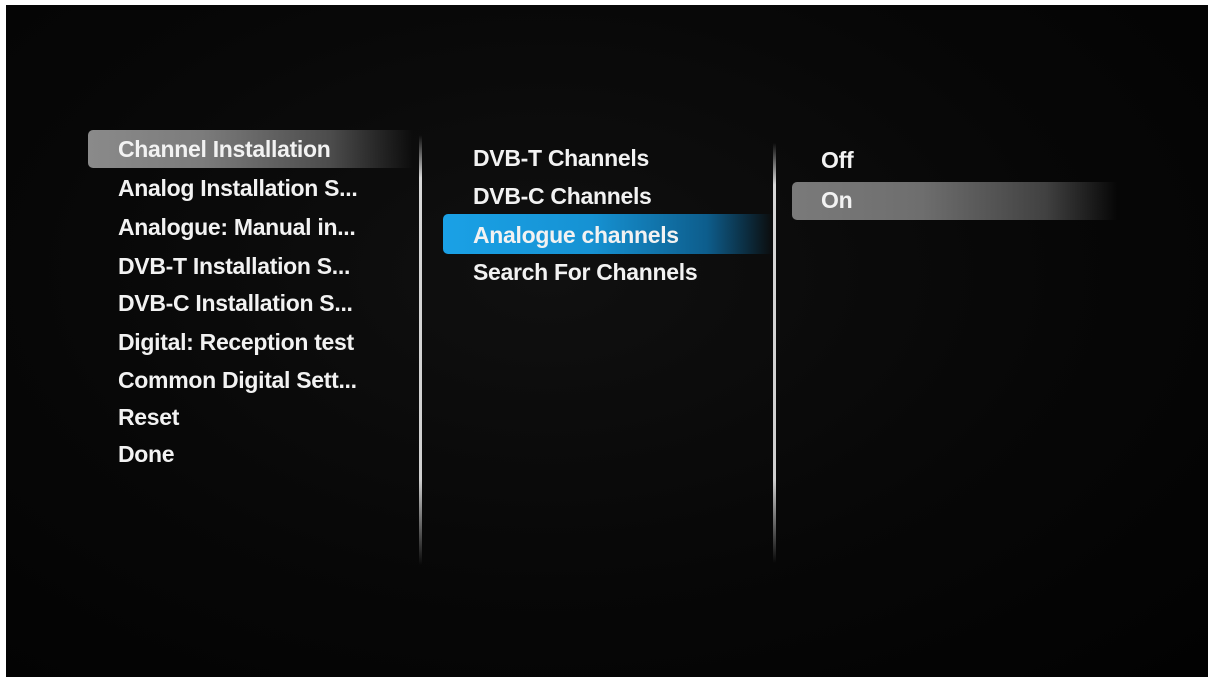  Describe the element at coordinates (146, 454) in the screenshot. I see `menu-item-done: Done` at that location.